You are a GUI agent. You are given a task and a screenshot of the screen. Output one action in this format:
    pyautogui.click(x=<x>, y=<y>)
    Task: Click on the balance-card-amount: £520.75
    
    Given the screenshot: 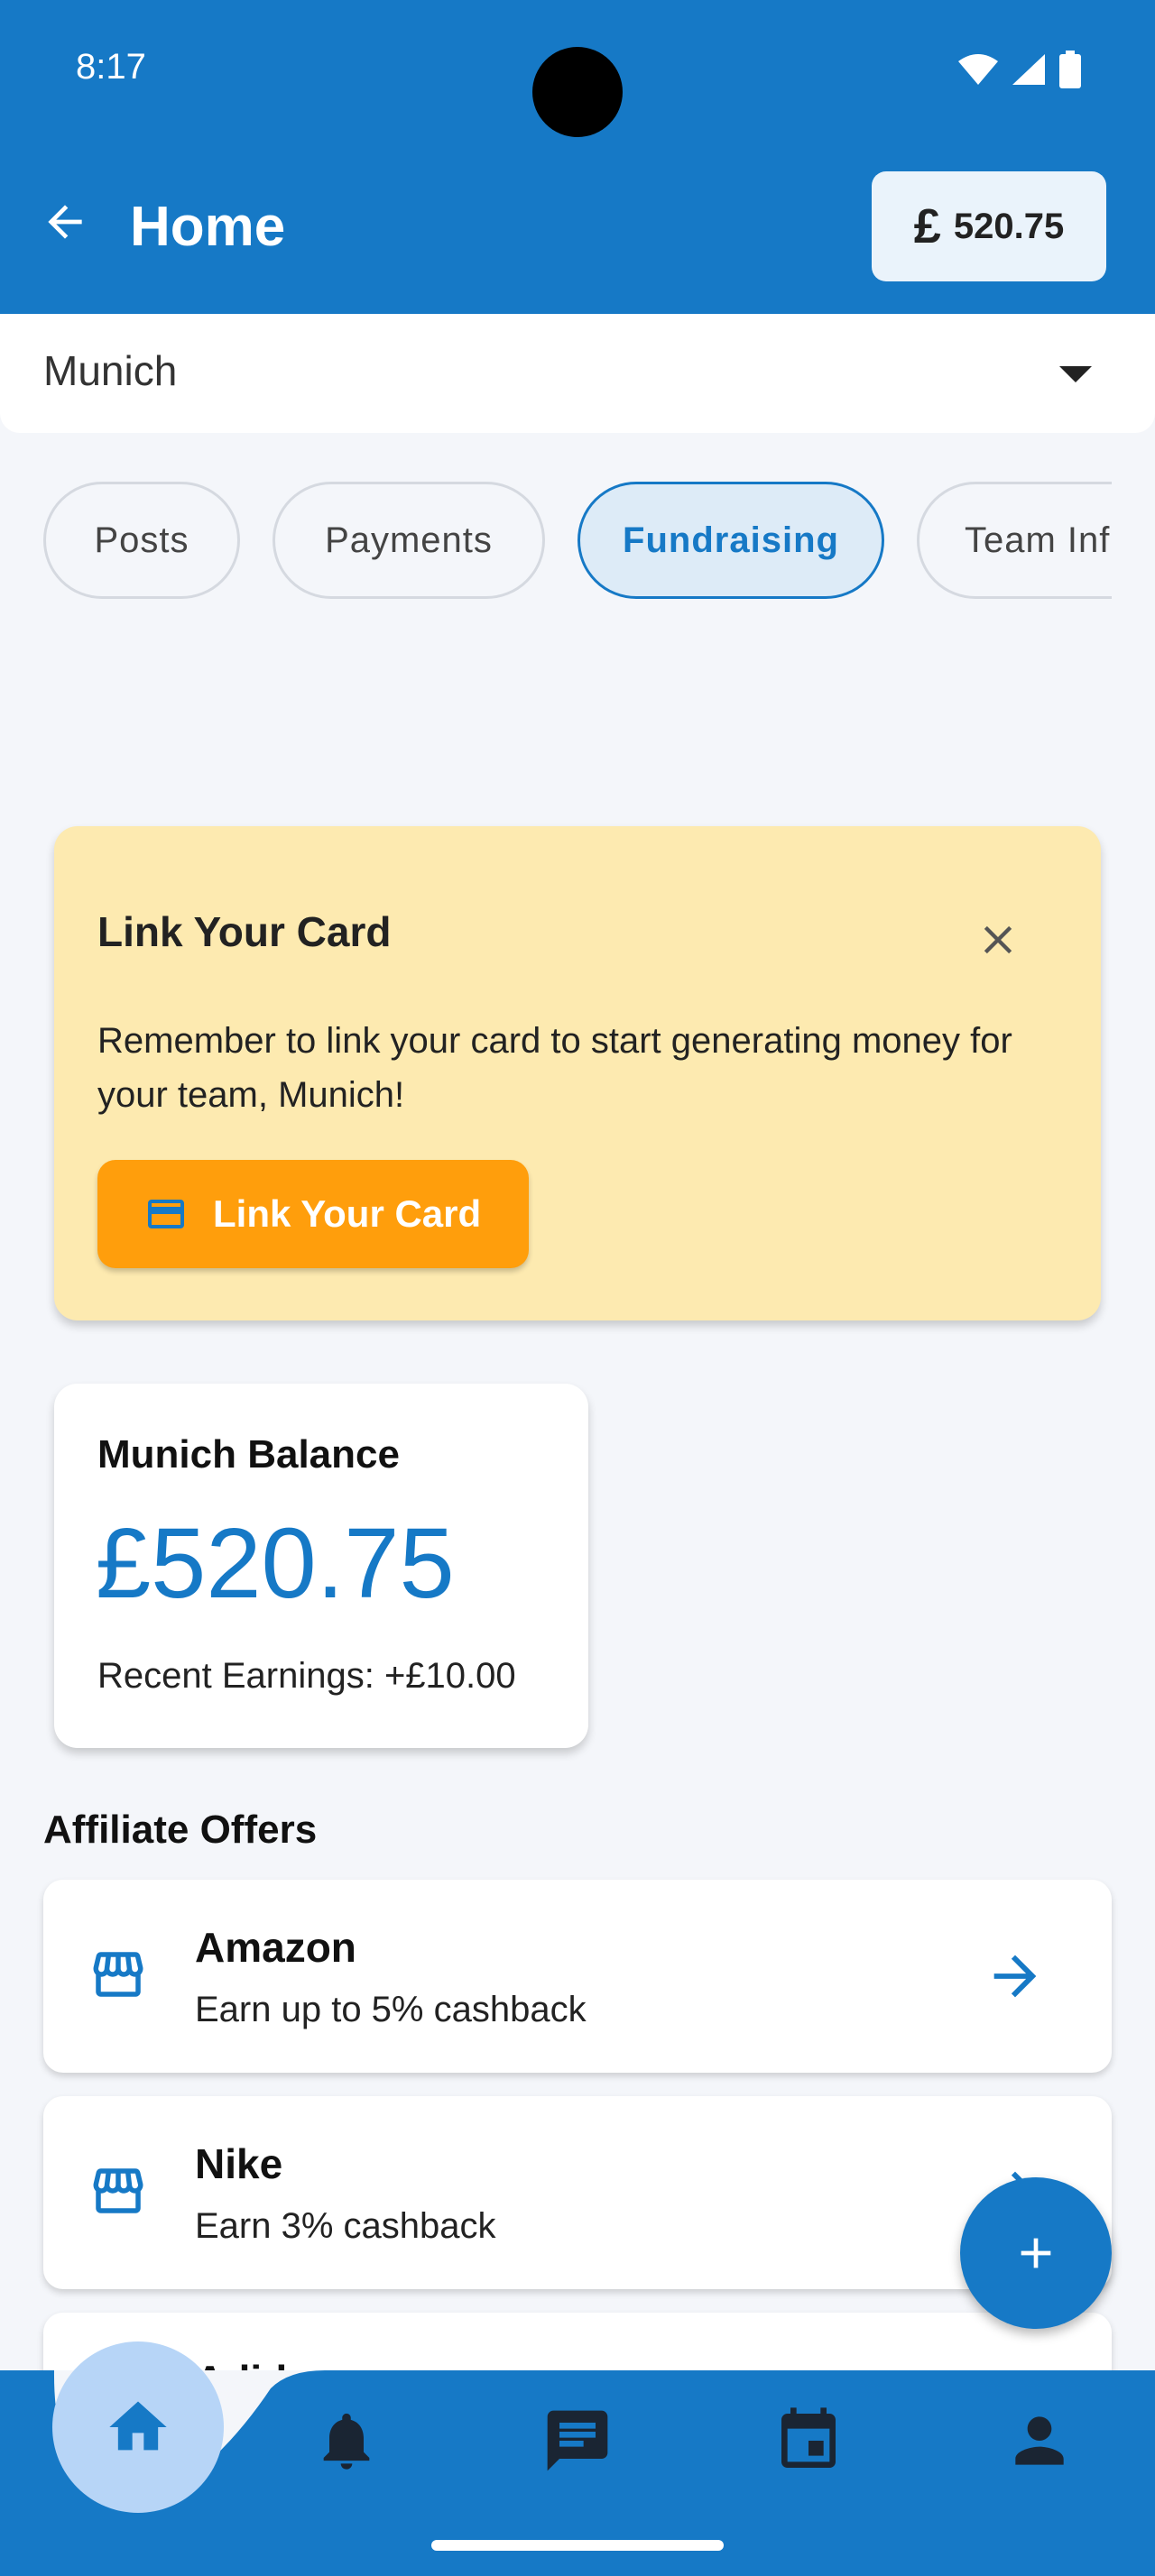 What is the action you would take?
    pyautogui.click(x=275, y=1563)
    